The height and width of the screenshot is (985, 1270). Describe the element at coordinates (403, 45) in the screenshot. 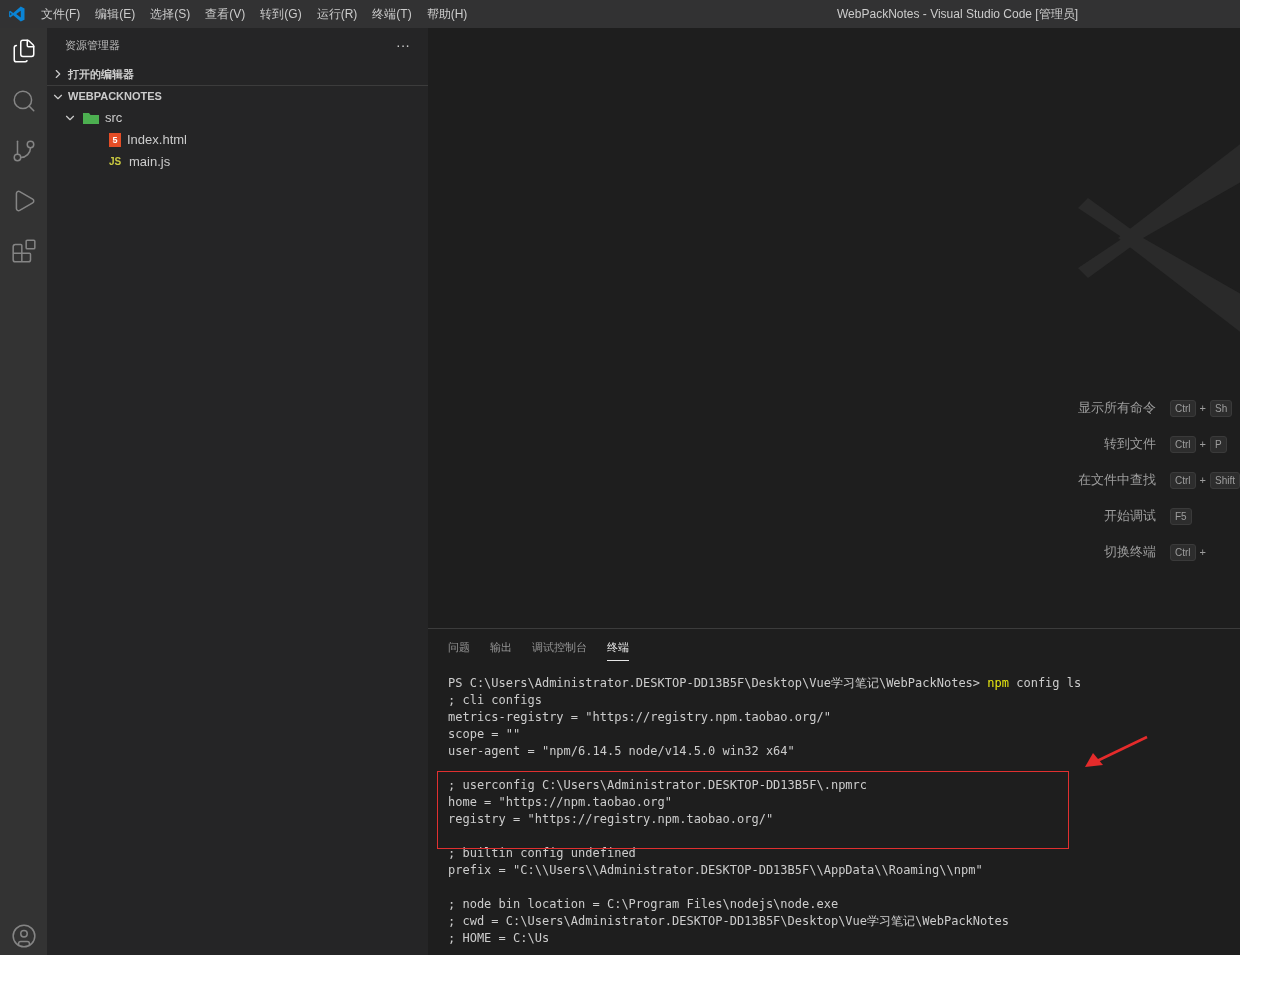

I see `more-actions-button: ···` at that location.